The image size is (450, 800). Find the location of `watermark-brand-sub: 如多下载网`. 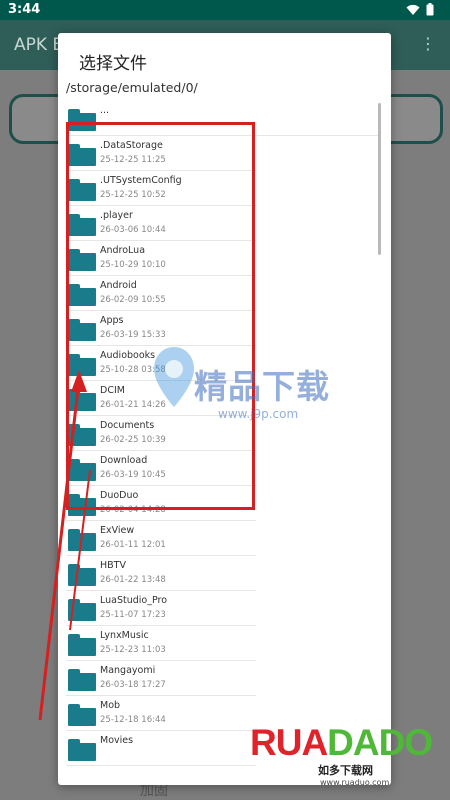

watermark-brand-sub: 如多下载网 is located at coordinates (345, 770).